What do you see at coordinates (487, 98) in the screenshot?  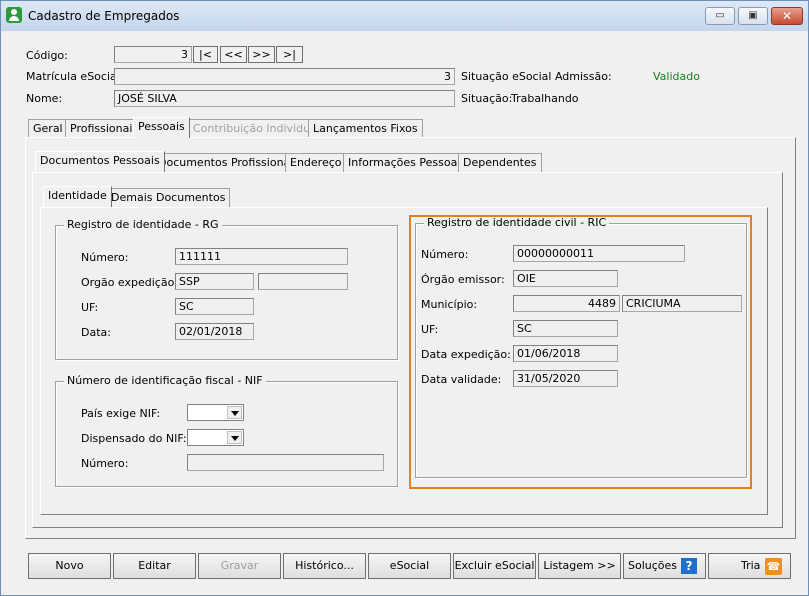 I see `situacao-label: Situação:` at bounding box center [487, 98].